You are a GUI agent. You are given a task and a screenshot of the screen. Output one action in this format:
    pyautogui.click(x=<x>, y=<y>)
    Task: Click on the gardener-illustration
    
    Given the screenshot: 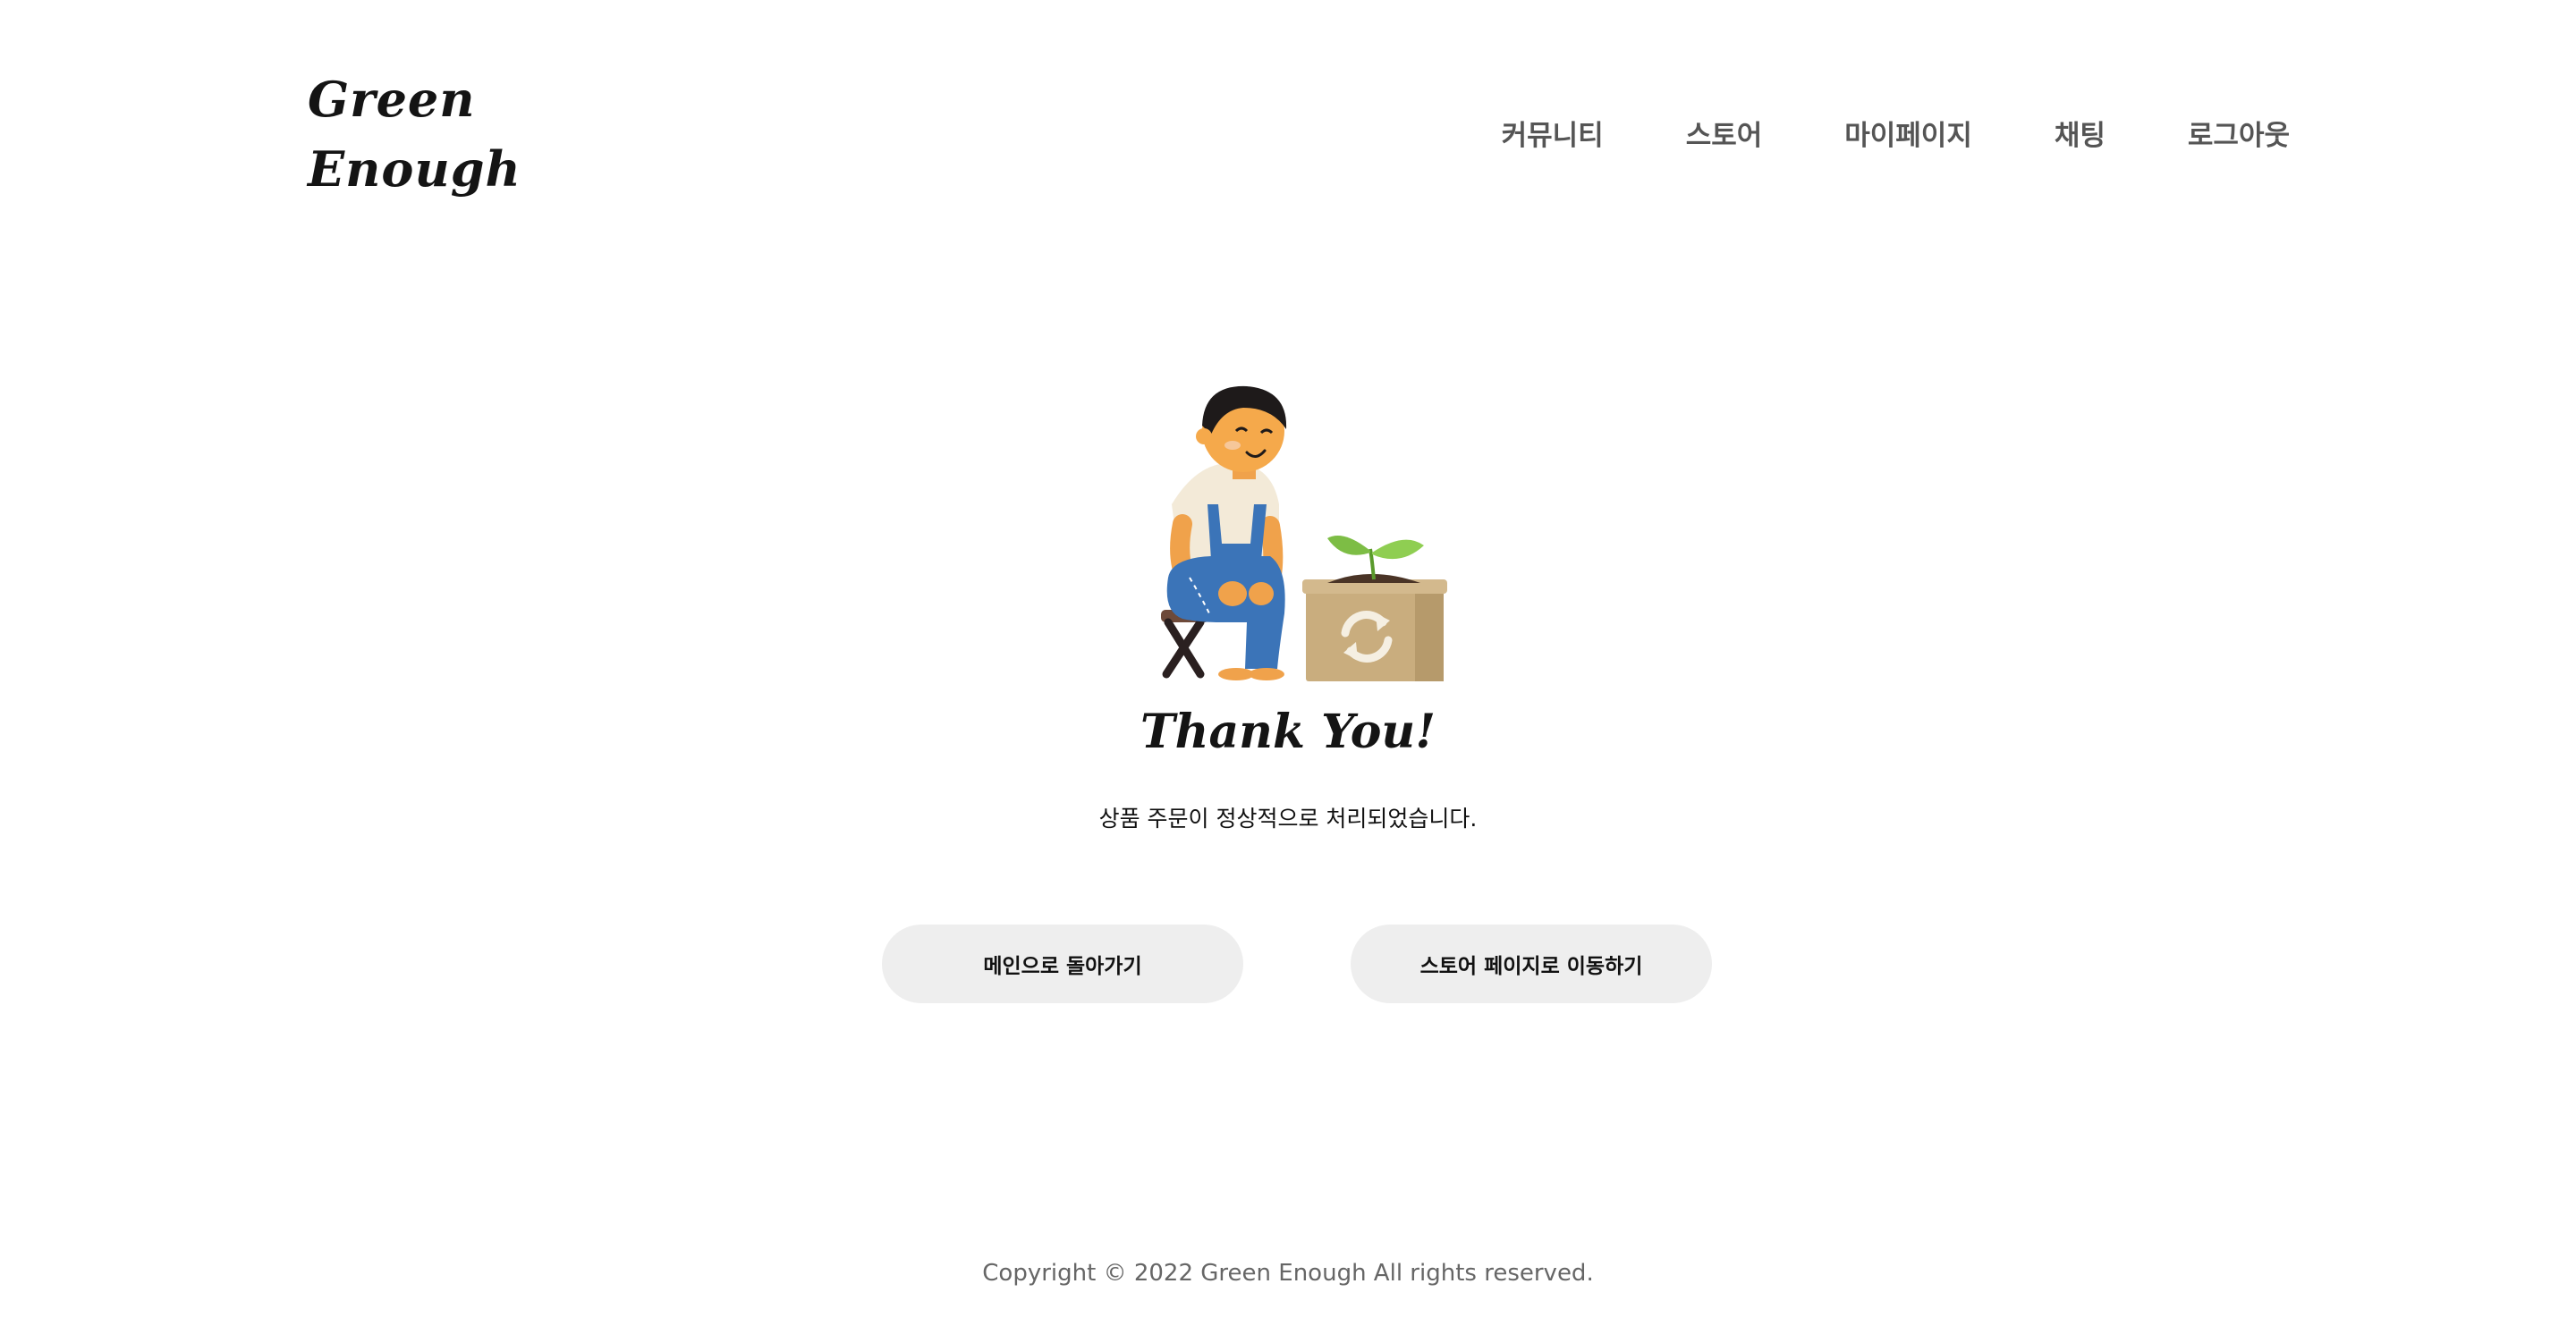 What is the action you would take?
    pyautogui.click(x=1297, y=519)
    